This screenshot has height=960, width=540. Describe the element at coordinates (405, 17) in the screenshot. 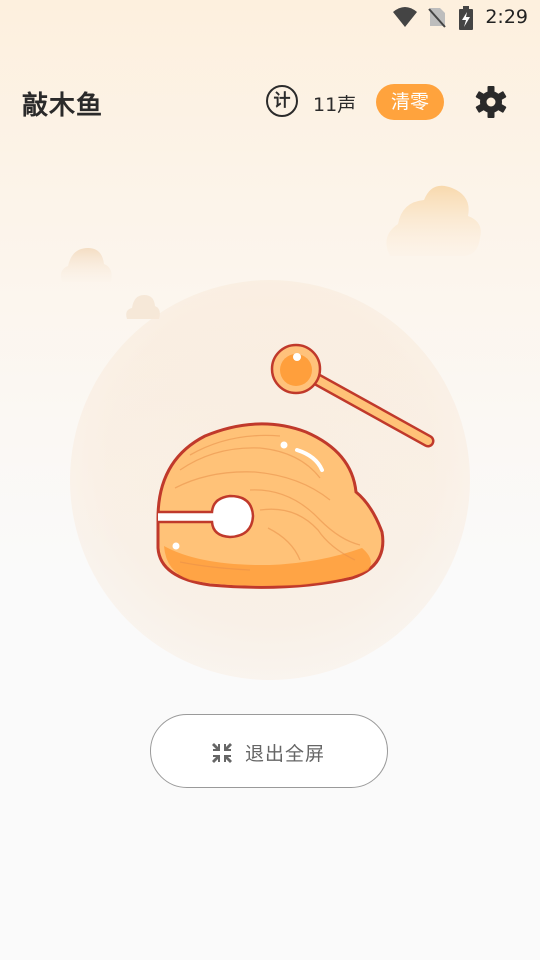

I see `wifi-icon` at that location.